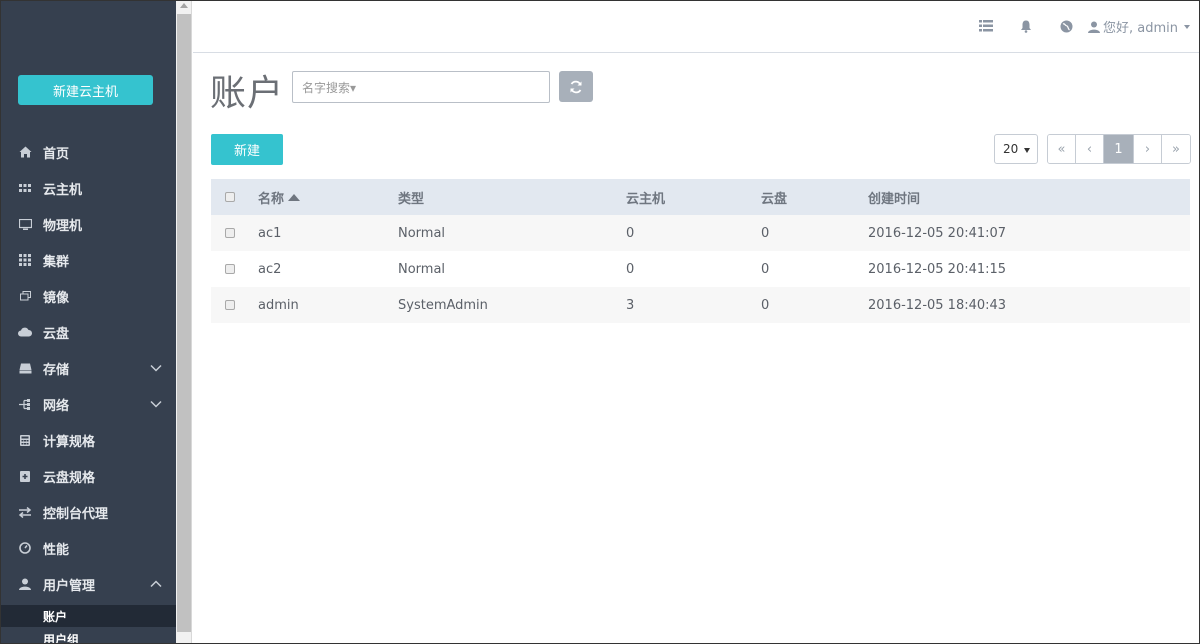  Describe the element at coordinates (1066, 26) in the screenshot. I see `globe-icon` at that location.